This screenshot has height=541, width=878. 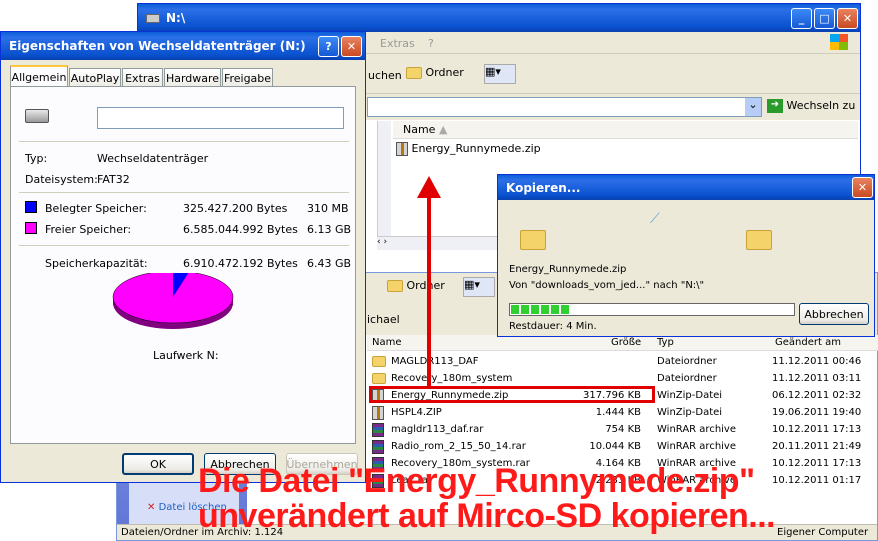 I want to click on scrollbar-vertical, so click(x=384, y=185).